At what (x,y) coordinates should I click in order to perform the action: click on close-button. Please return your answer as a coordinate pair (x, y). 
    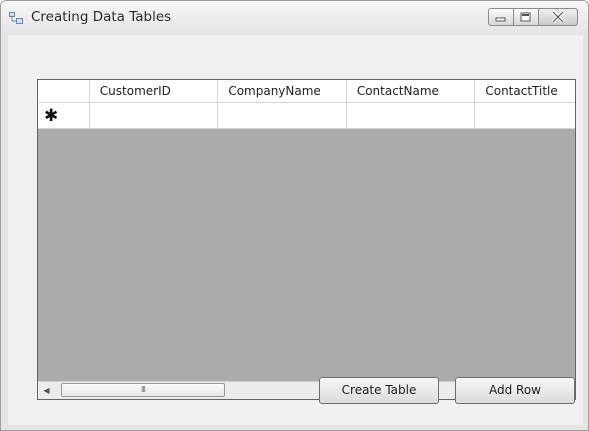
    Looking at the image, I should click on (558, 17).